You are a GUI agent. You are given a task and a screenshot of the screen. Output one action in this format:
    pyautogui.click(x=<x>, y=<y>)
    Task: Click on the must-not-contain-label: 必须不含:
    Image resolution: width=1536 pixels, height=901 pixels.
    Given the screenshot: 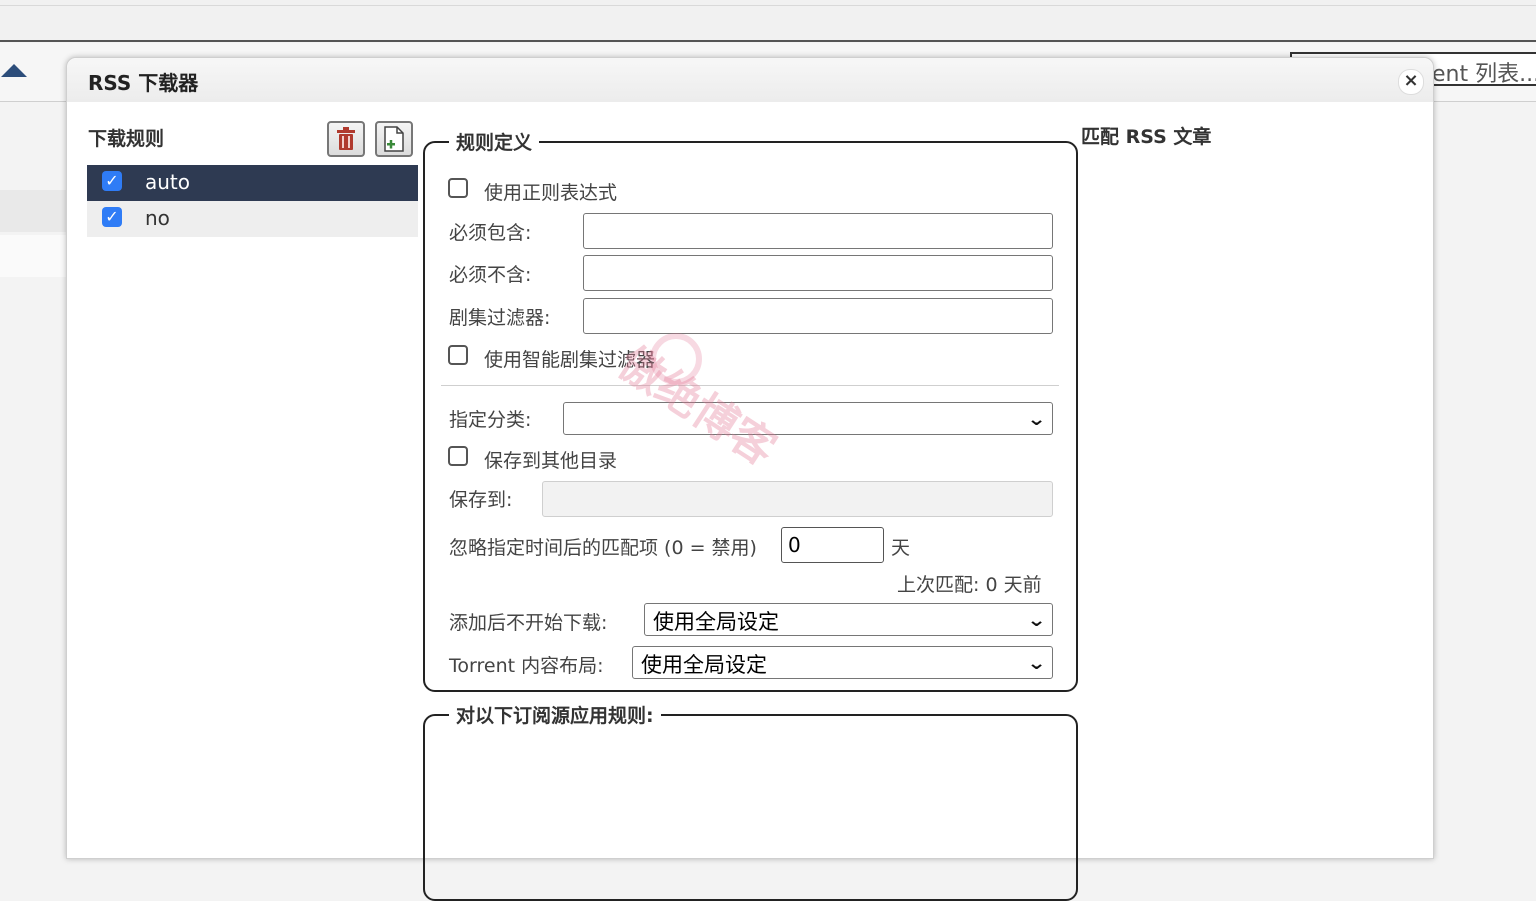 What is the action you would take?
    pyautogui.click(x=490, y=275)
    